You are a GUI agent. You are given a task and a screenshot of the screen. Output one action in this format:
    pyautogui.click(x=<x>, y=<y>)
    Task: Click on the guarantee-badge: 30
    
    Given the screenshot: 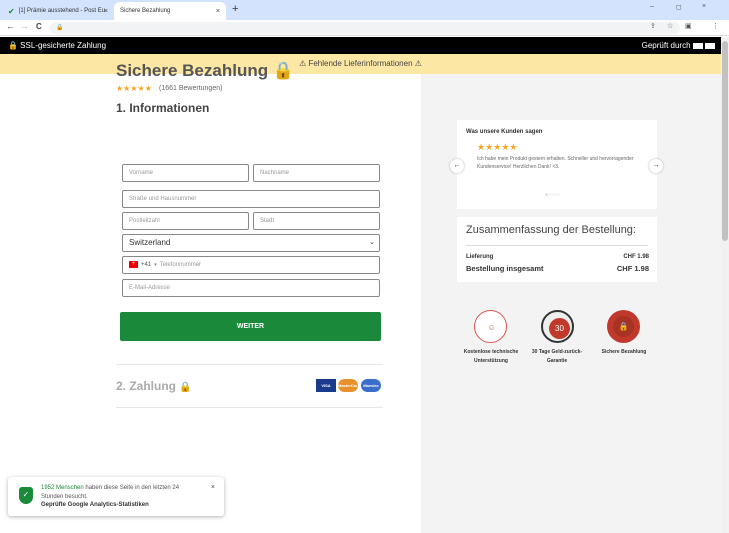 What is the action you would take?
    pyautogui.click(x=557, y=326)
    